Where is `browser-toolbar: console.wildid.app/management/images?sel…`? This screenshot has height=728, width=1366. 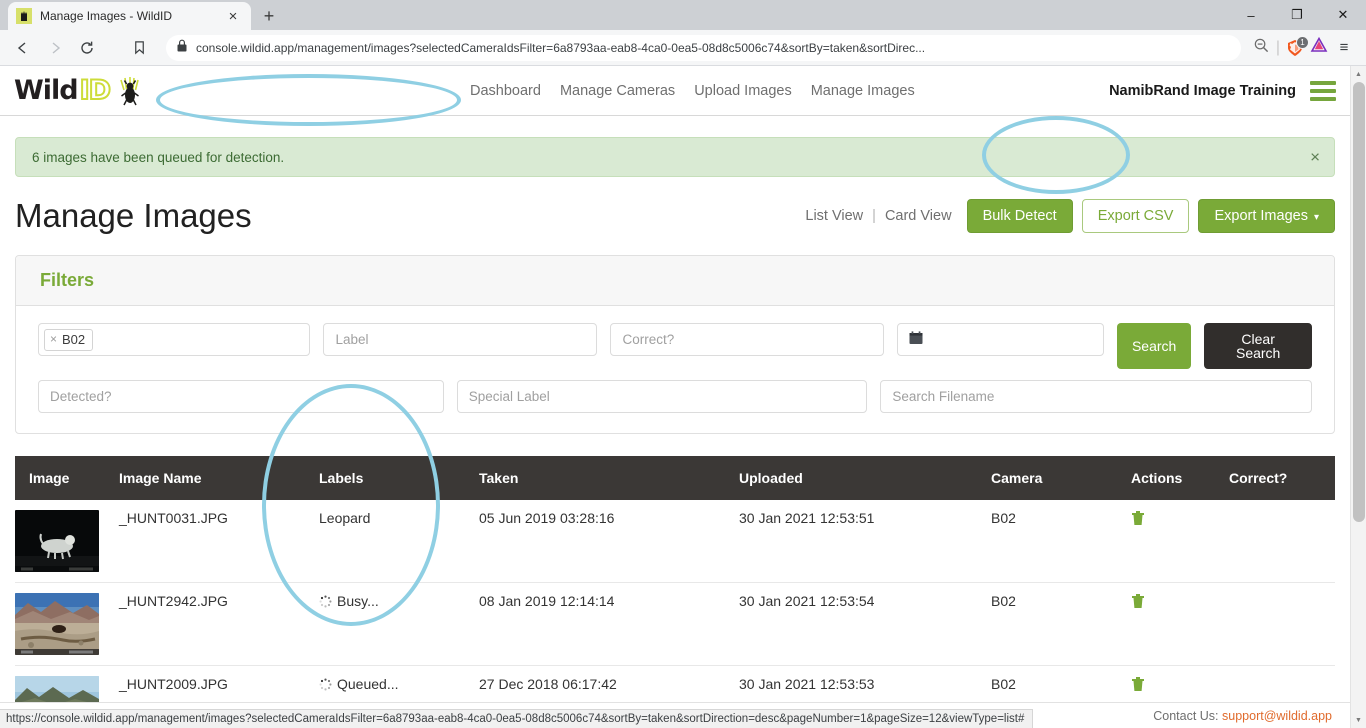 browser-toolbar: console.wildid.app/management/images?sel… is located at coordinates (683, 48).